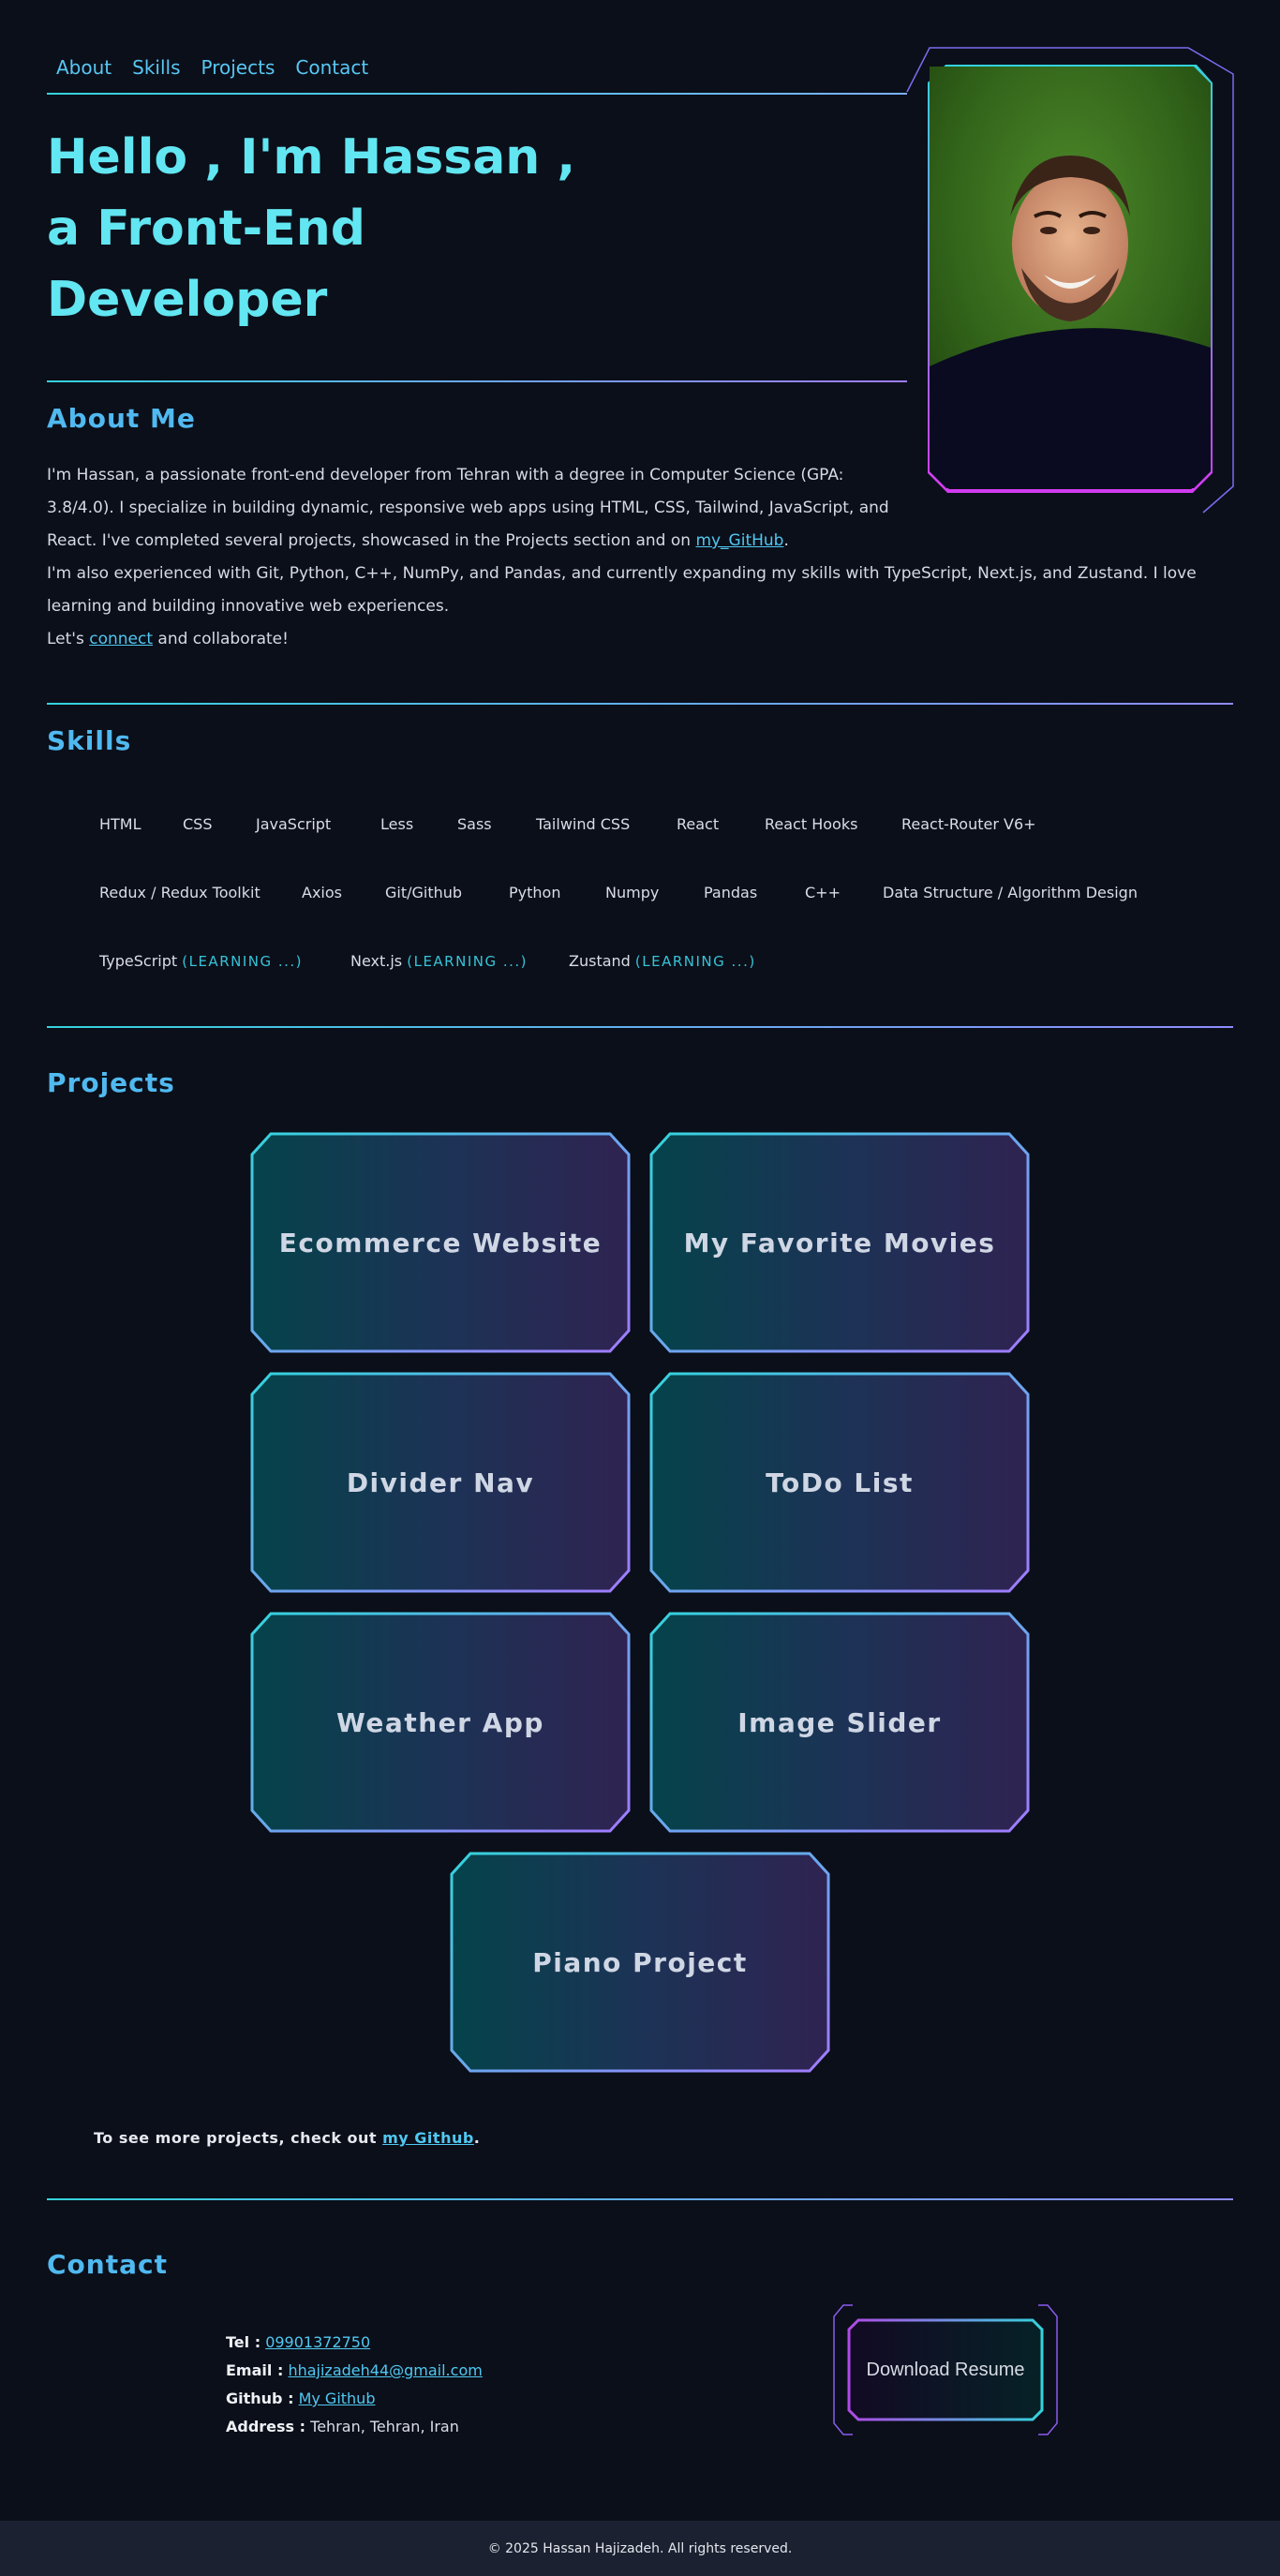 Image resolution: width=1280 pixels, height=2576 pixels. Describe the element at coordinates (206, 229) in the screenshot. I see `hero-line-2: a Front-End` at that location.